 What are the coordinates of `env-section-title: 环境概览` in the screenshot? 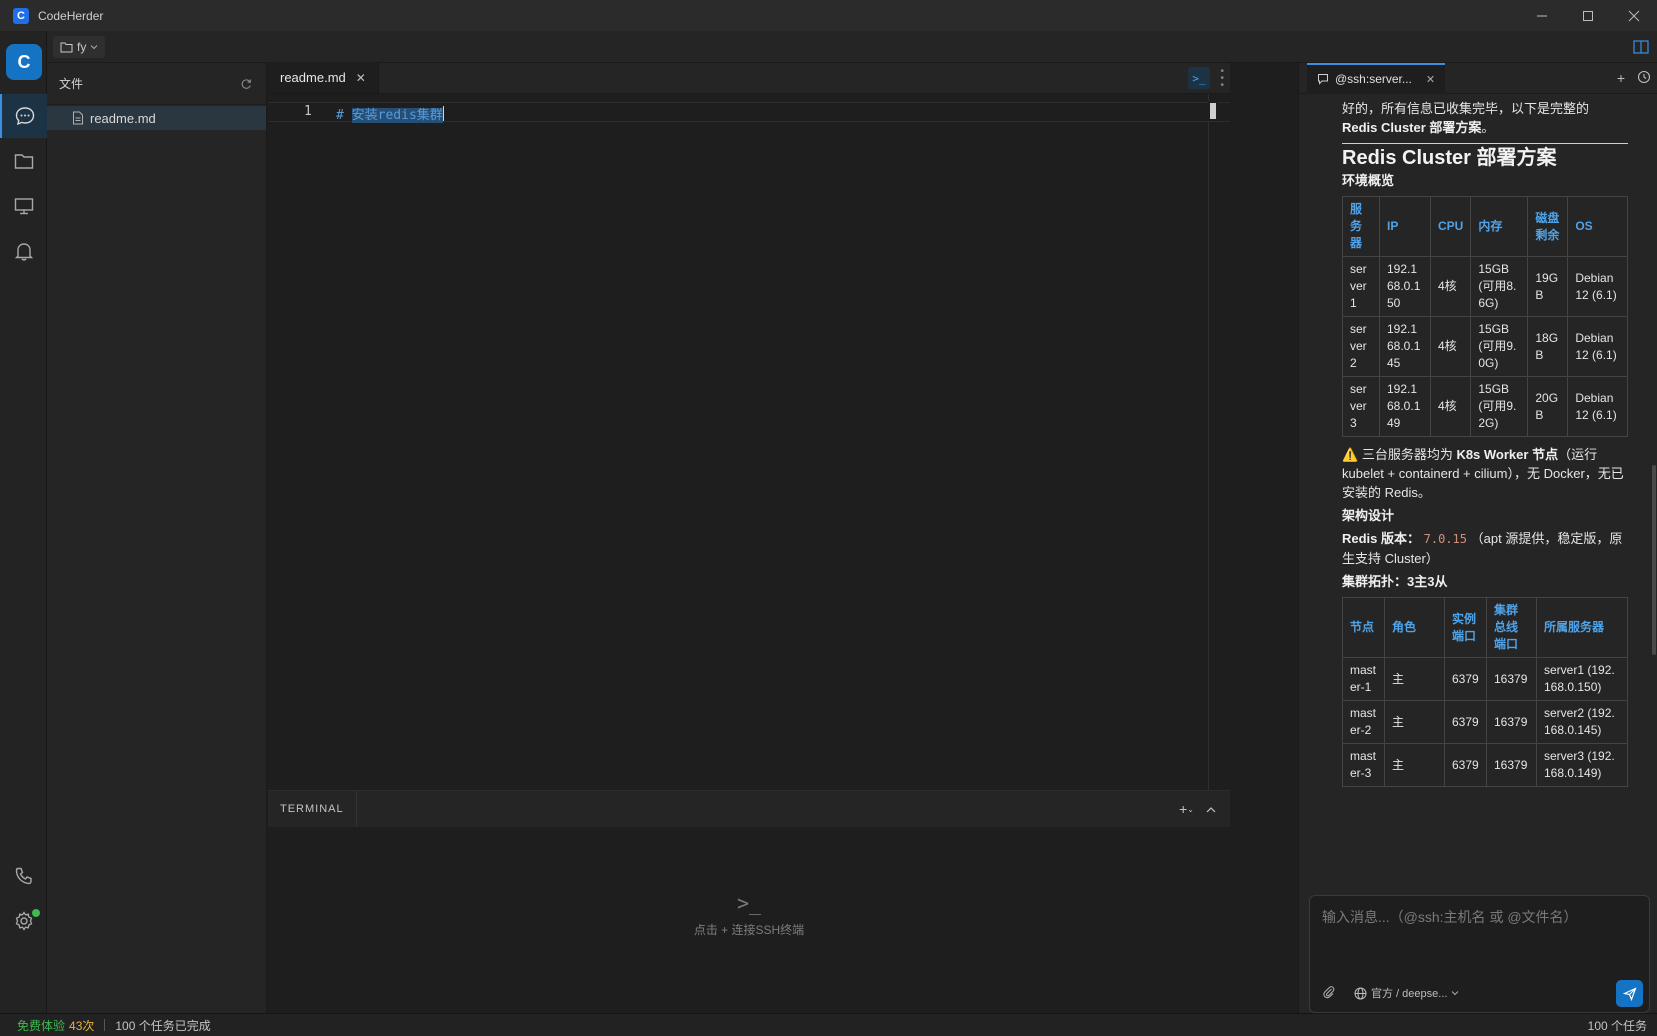 It's located at (1368, 180).